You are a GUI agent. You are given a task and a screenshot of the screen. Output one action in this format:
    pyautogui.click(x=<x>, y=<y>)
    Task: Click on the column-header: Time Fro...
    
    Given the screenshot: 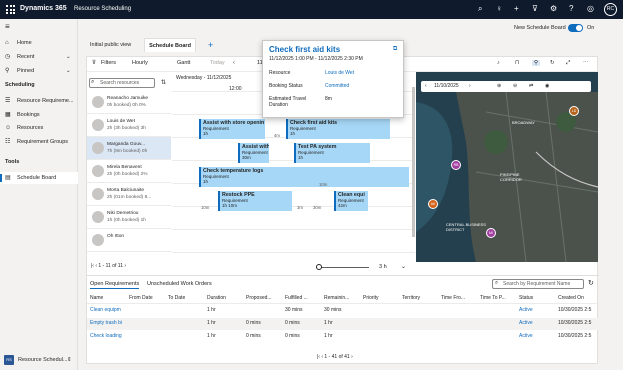 What is the action you would take?
    pyautogui.click(x=453, y=298)
    